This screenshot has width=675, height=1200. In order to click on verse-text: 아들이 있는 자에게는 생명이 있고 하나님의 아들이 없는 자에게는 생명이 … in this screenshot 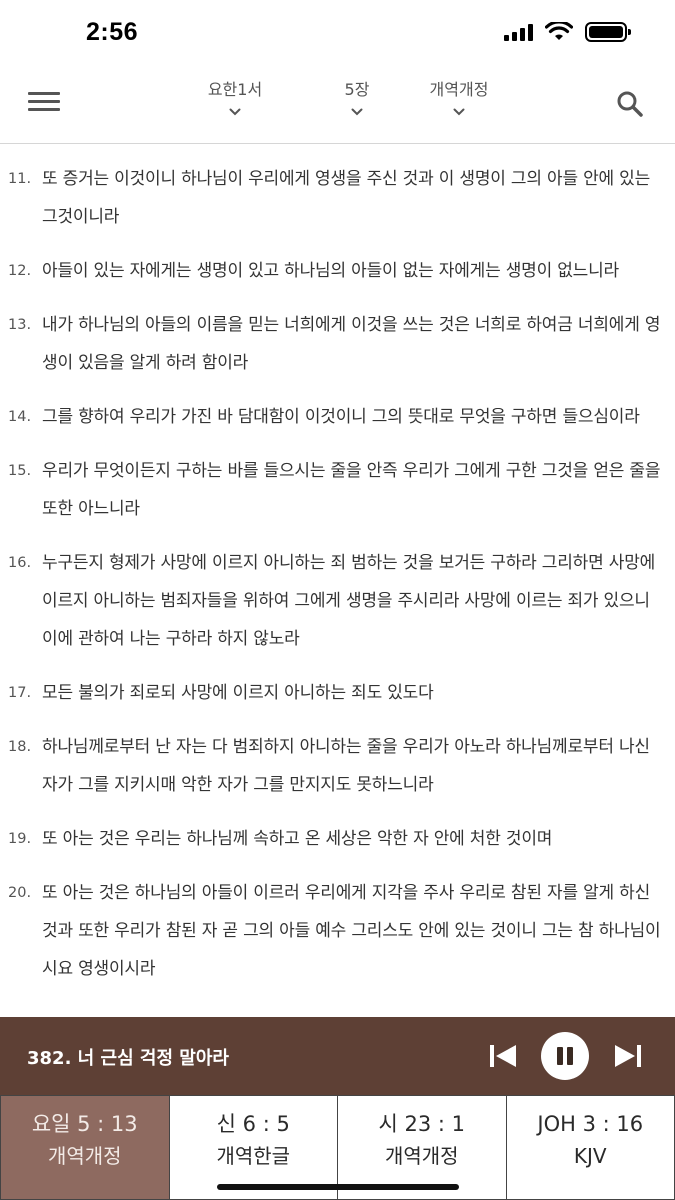, I will do `click(330, 271)`.